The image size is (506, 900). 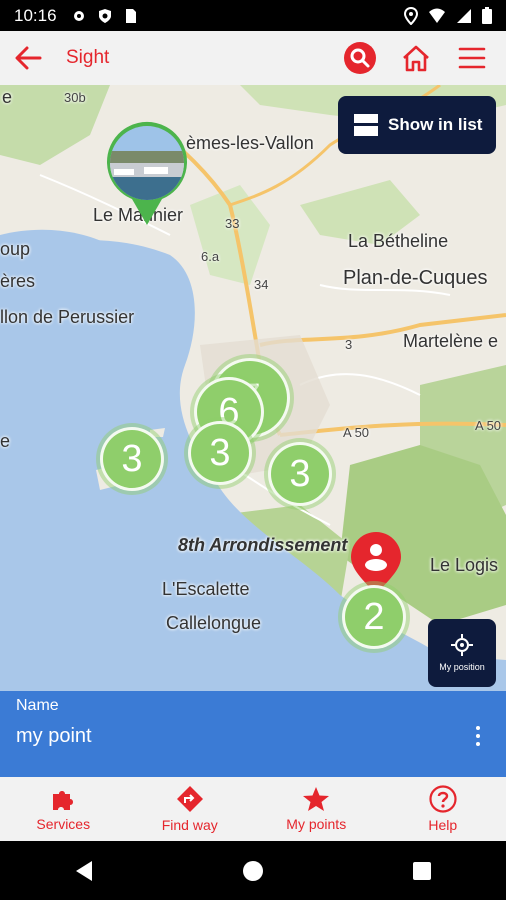 I want to click on map-label: Martelène e, so click(x=451, y=341).